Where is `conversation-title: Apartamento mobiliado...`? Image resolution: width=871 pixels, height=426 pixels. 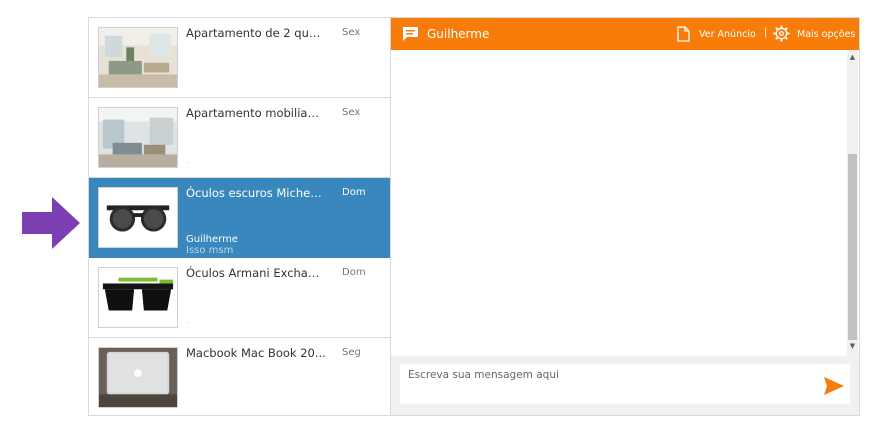 conversation-title: Apartamento mobiliado... is located at coordinates (256, 113).